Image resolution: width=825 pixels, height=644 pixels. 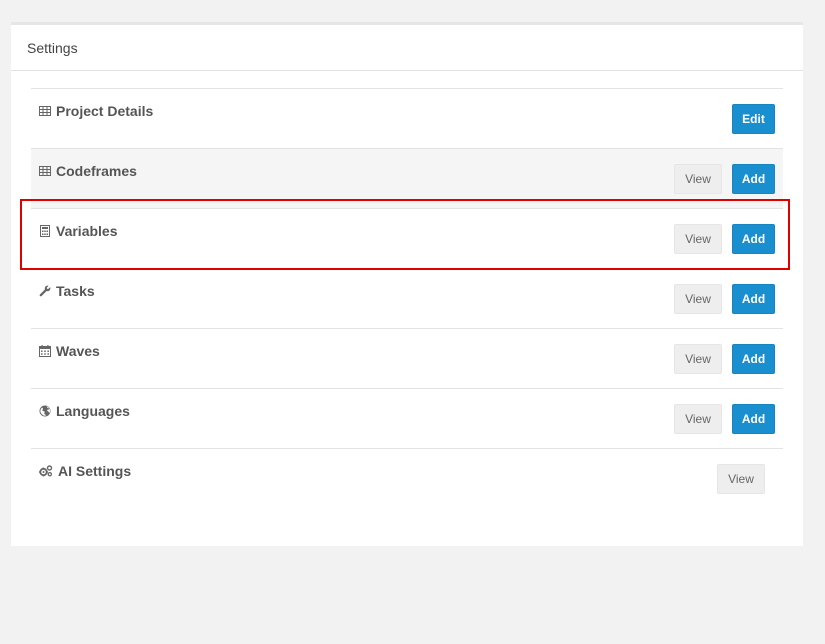 I want to click on view-ai-settings-button: View, so click(x=741, y=479).